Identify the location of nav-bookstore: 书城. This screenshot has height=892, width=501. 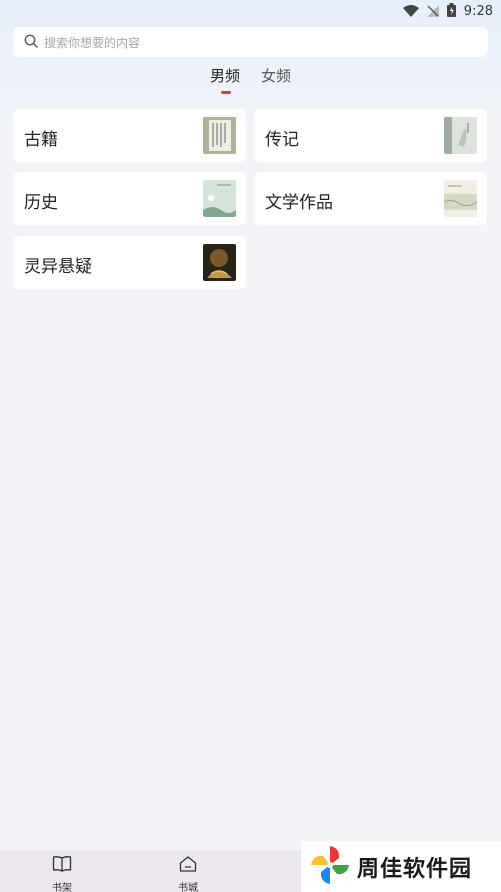
(188, 871).